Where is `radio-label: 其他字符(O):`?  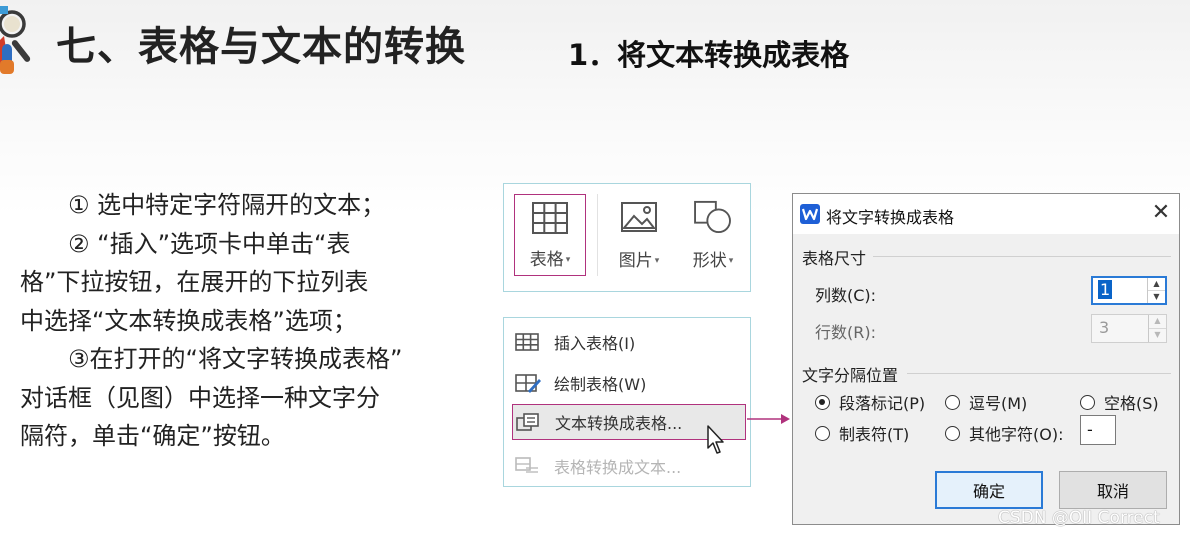 radio-label: 其他字符(O): is located at coordinates (1016, 434).